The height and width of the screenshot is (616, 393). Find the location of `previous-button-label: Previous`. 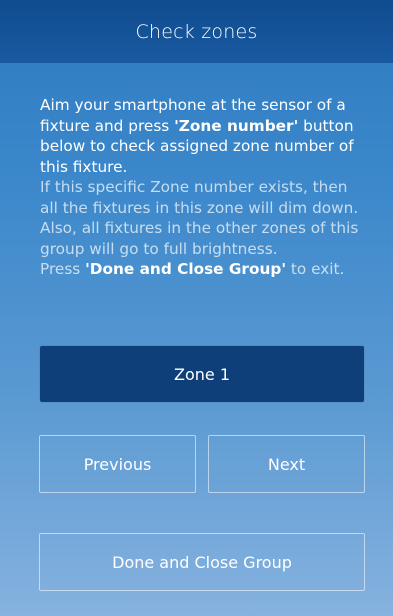

previous-button-label: Previous is located at coordinates (117, 464).